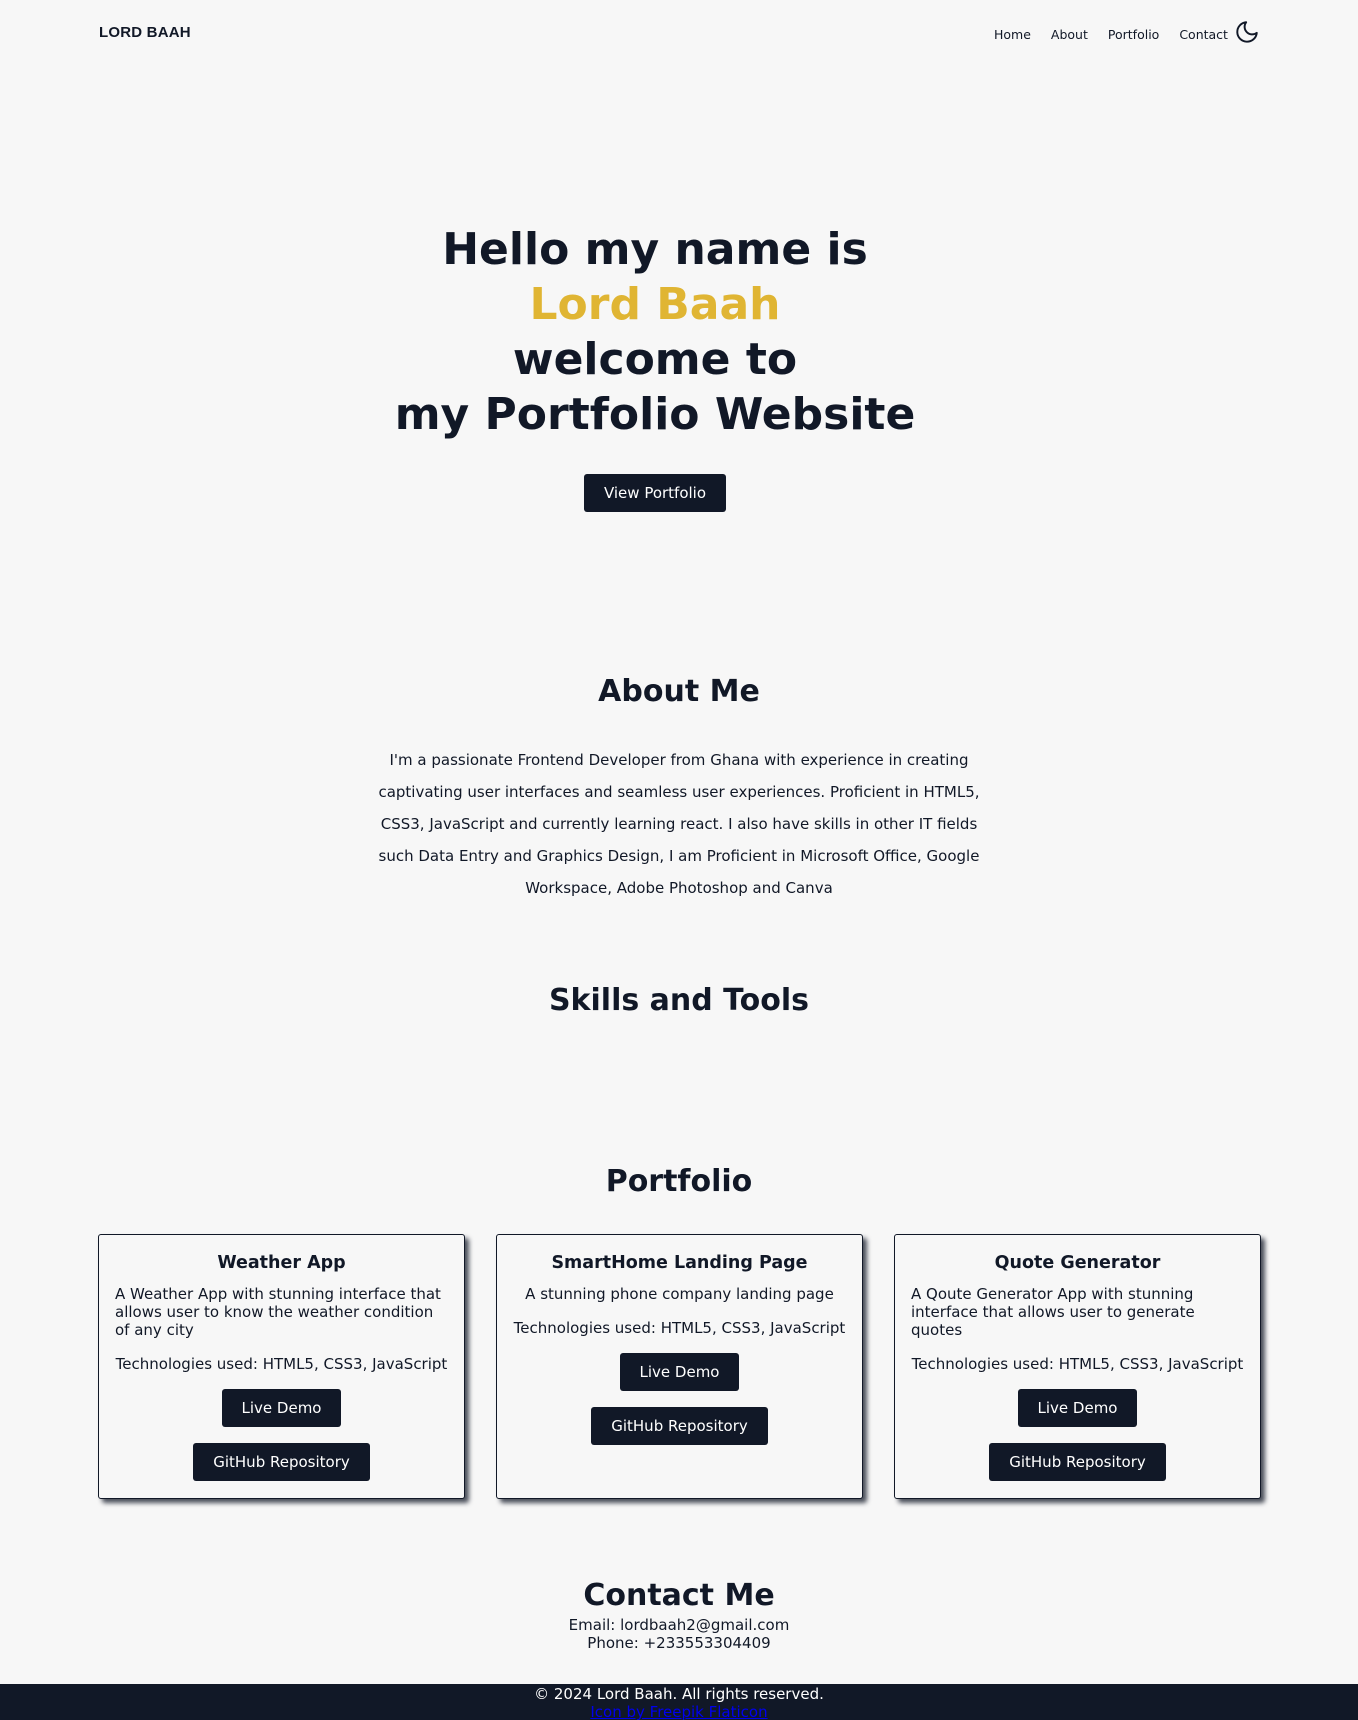  Describe the element at coordinates (1203, 34) in the screenshot. I see `nav-contact: Contact` at that location.